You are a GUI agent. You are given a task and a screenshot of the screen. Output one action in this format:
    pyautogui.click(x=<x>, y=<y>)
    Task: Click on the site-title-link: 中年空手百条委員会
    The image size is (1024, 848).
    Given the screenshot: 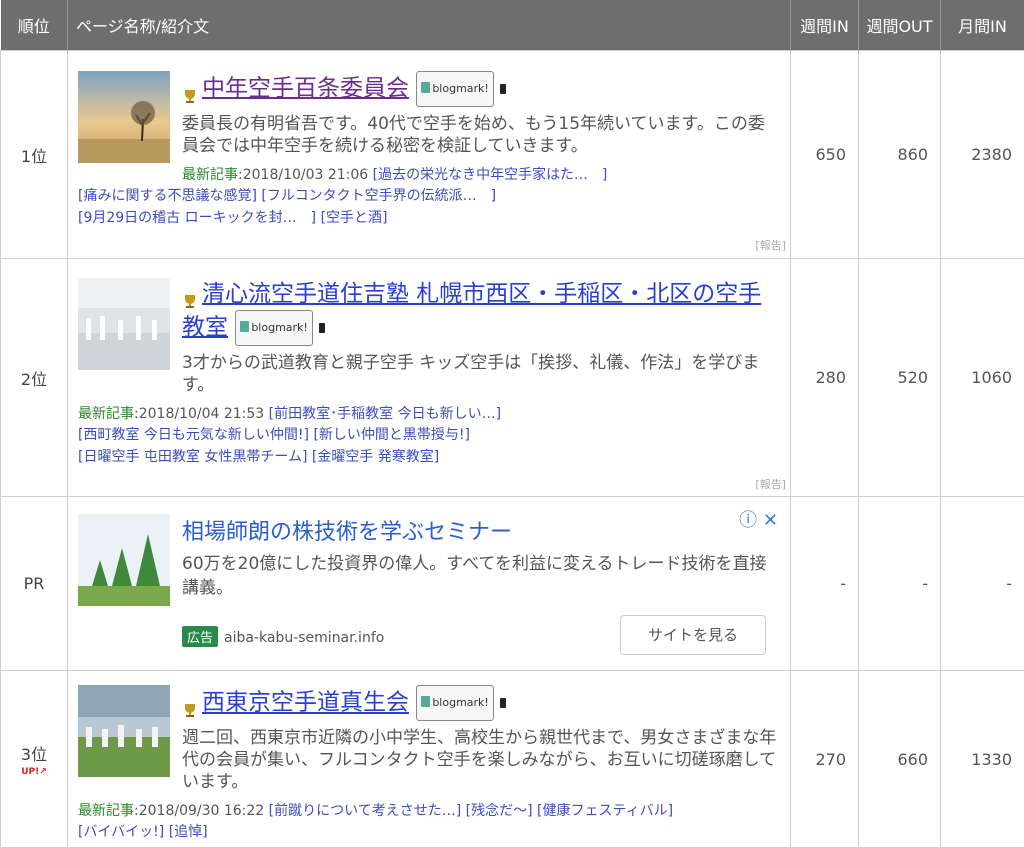 What is the action you would take?
    pyautogui.click(x=305, y=88)
    